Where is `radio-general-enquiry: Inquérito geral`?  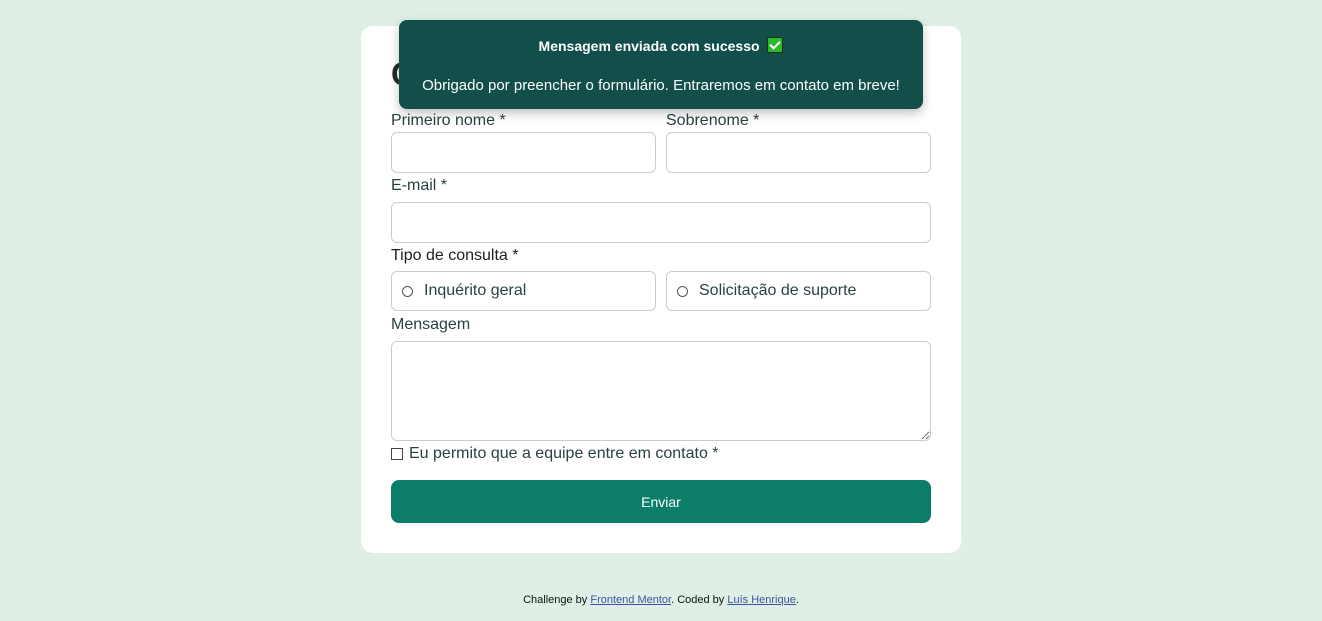 radio-general-enquiry: Inquérito geral is located at coordinates (523, 291).